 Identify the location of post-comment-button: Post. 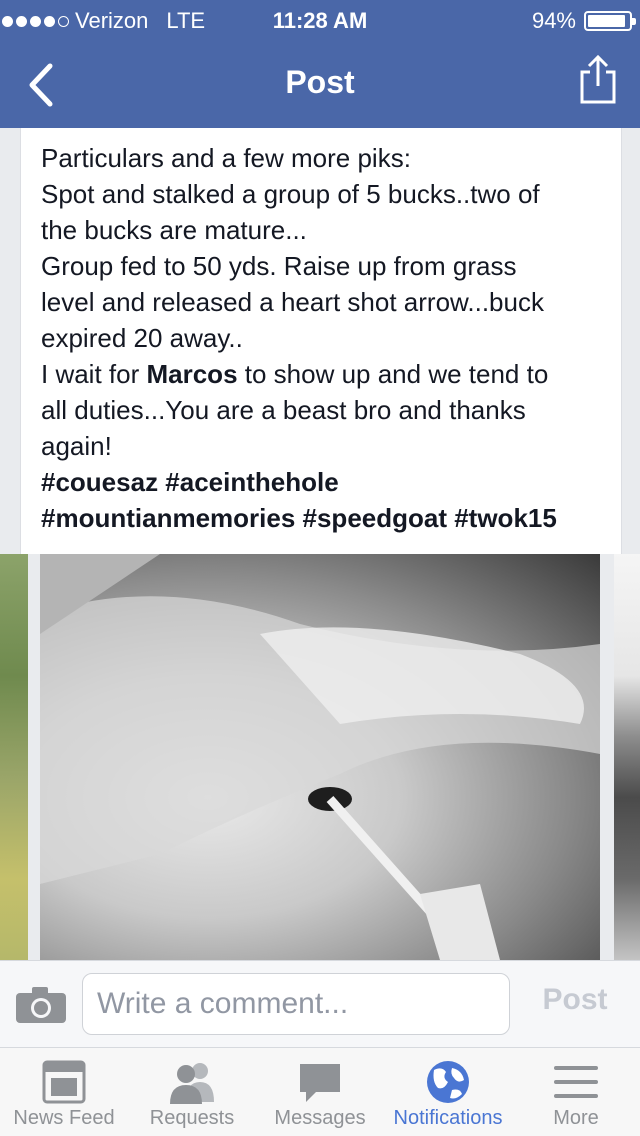
(575, 1000).